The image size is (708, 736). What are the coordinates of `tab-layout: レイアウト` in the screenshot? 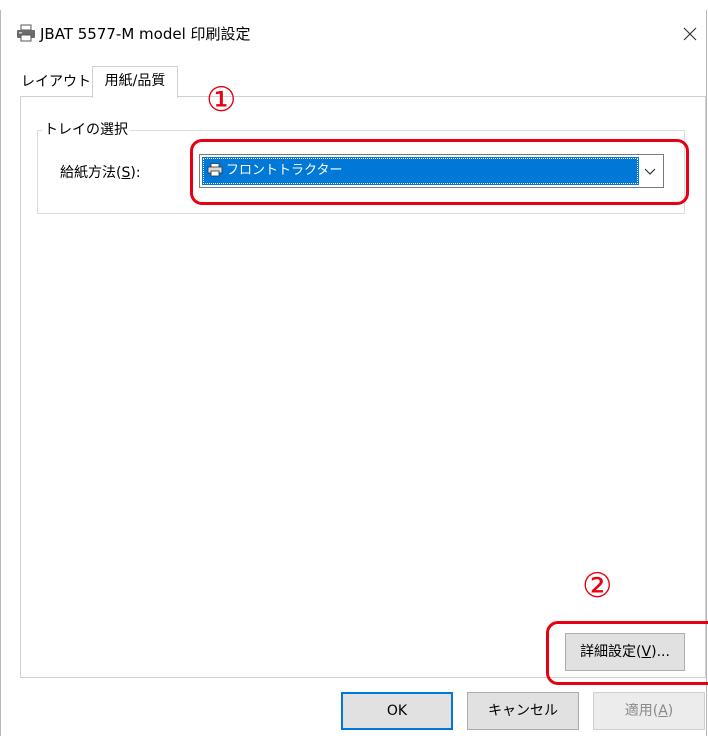 It's located at (56, 82).